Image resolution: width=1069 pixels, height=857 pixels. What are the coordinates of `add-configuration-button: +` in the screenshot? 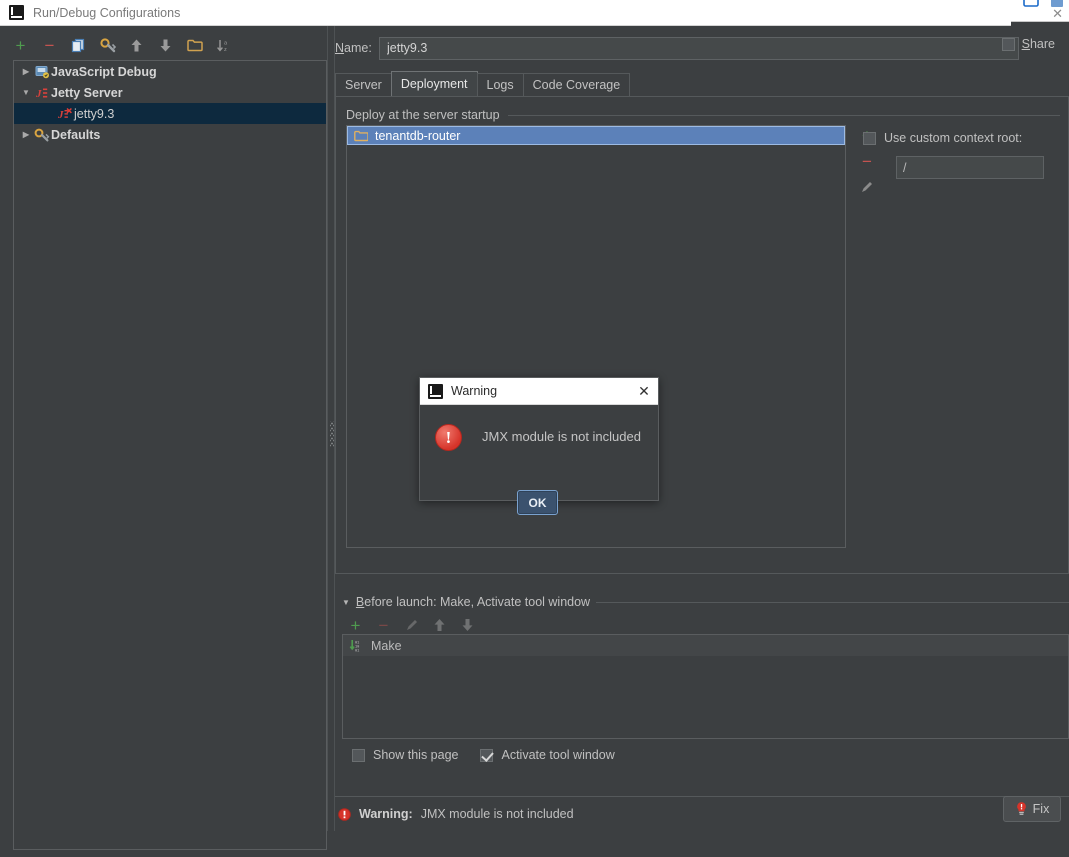 It's located at (20, 45).